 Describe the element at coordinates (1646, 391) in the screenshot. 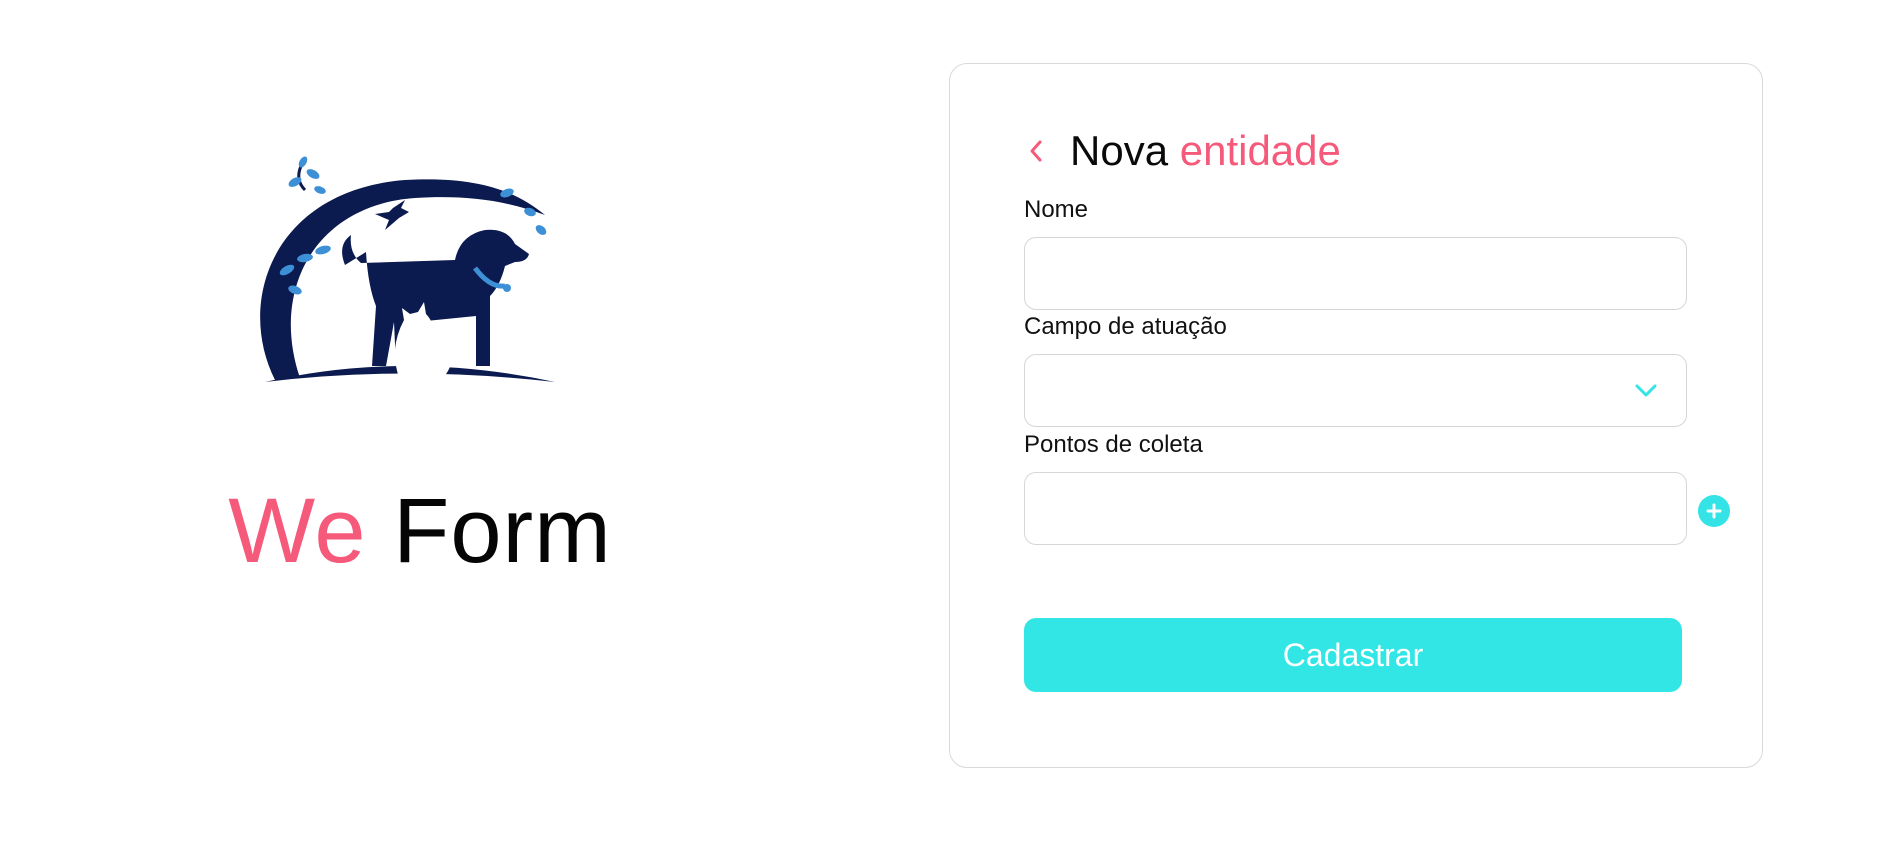

I see `chevron-down-icon` at that location.